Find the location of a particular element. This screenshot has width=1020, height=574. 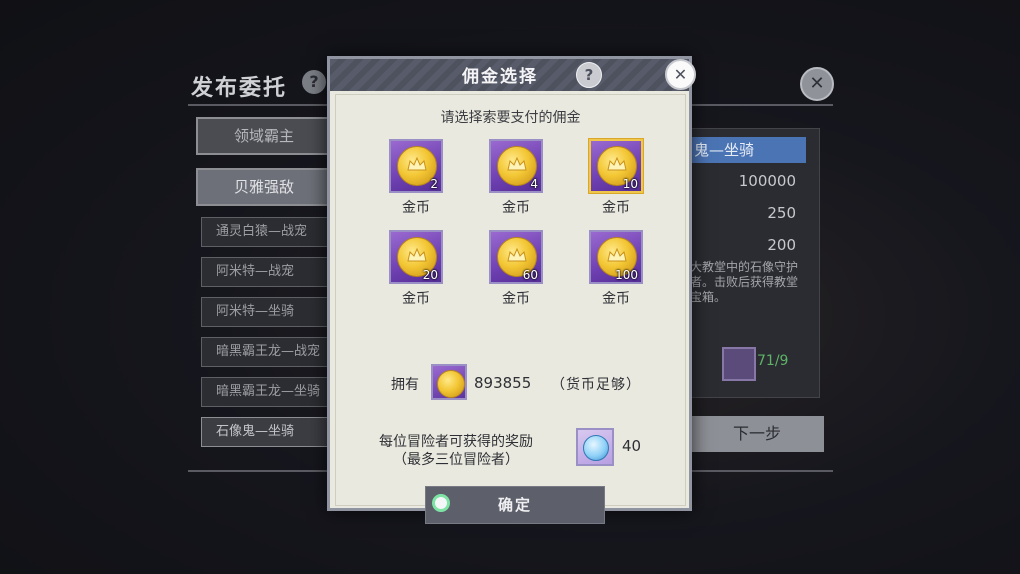

commission-option: 60 金币 is located at coordinates (516, 273).